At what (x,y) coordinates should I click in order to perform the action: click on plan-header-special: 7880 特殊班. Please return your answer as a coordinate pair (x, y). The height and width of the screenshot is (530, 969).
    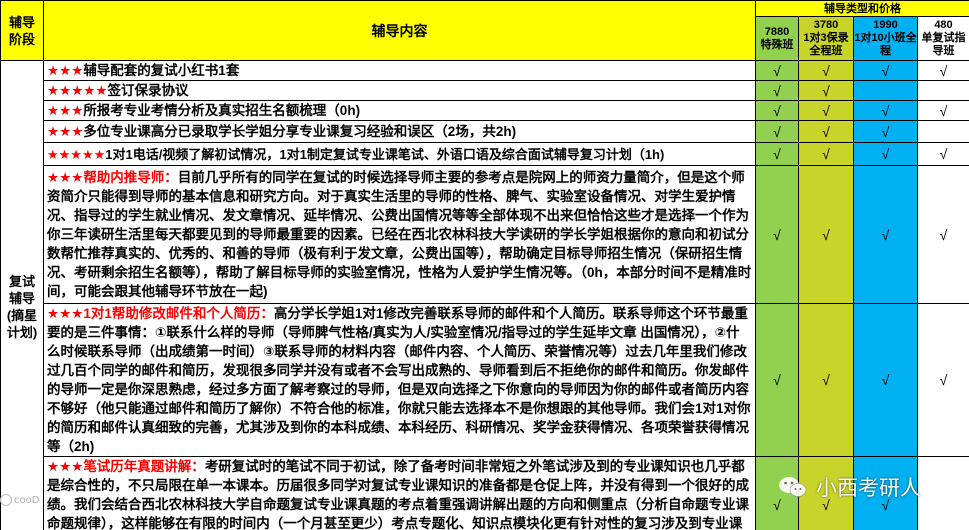
    Looking at the image, I should click on (777, 38).